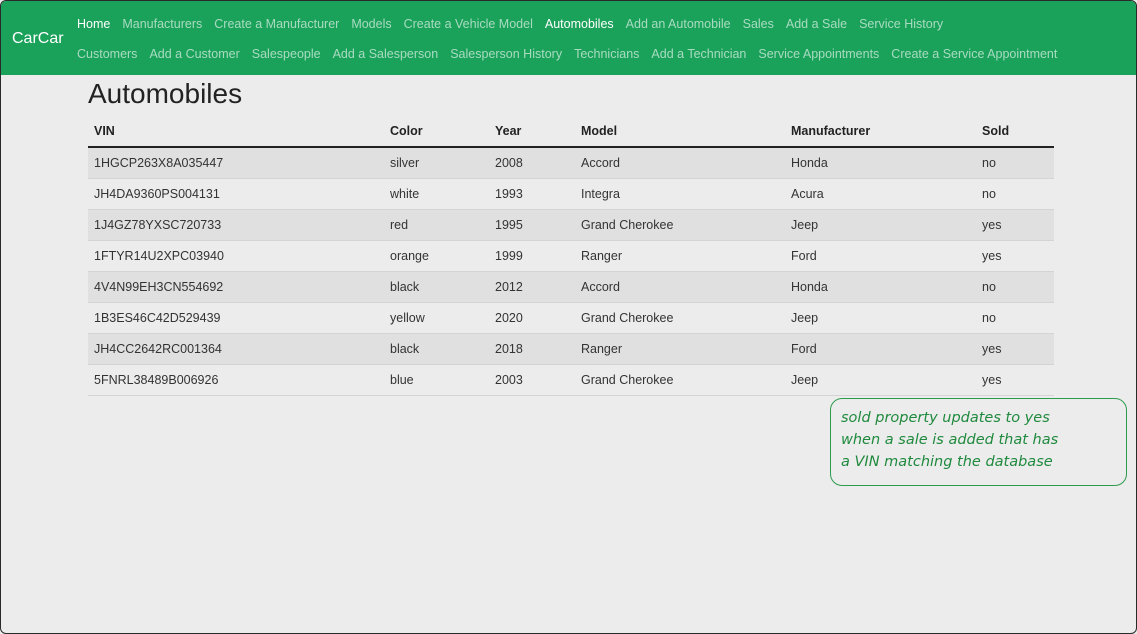 This screenshot has height=634, width=1137. What do you see at coordinates (945, 418) in the screenshot?
I see `annotation-line: sold property updates to yes` at bounding box center [945, 418].